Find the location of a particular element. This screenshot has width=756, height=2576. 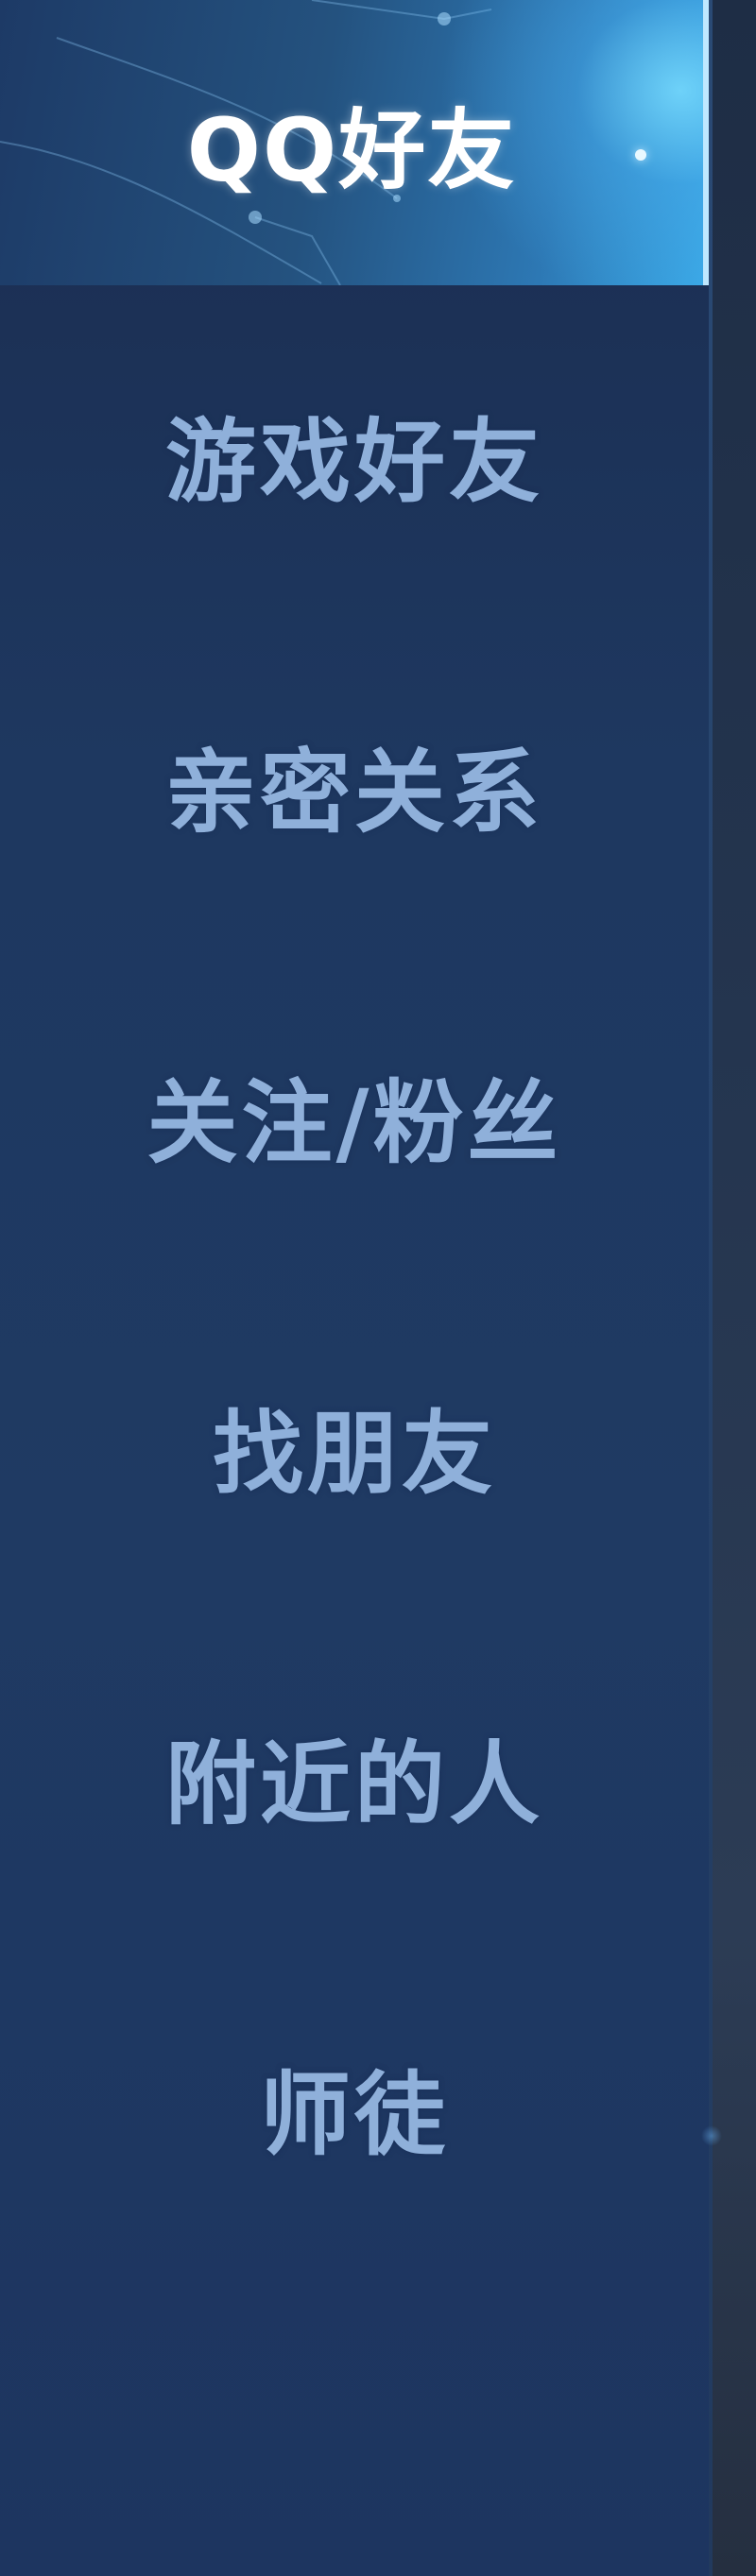

tab-game-friends: 游戏好友 is located at coordinates (354, 454).